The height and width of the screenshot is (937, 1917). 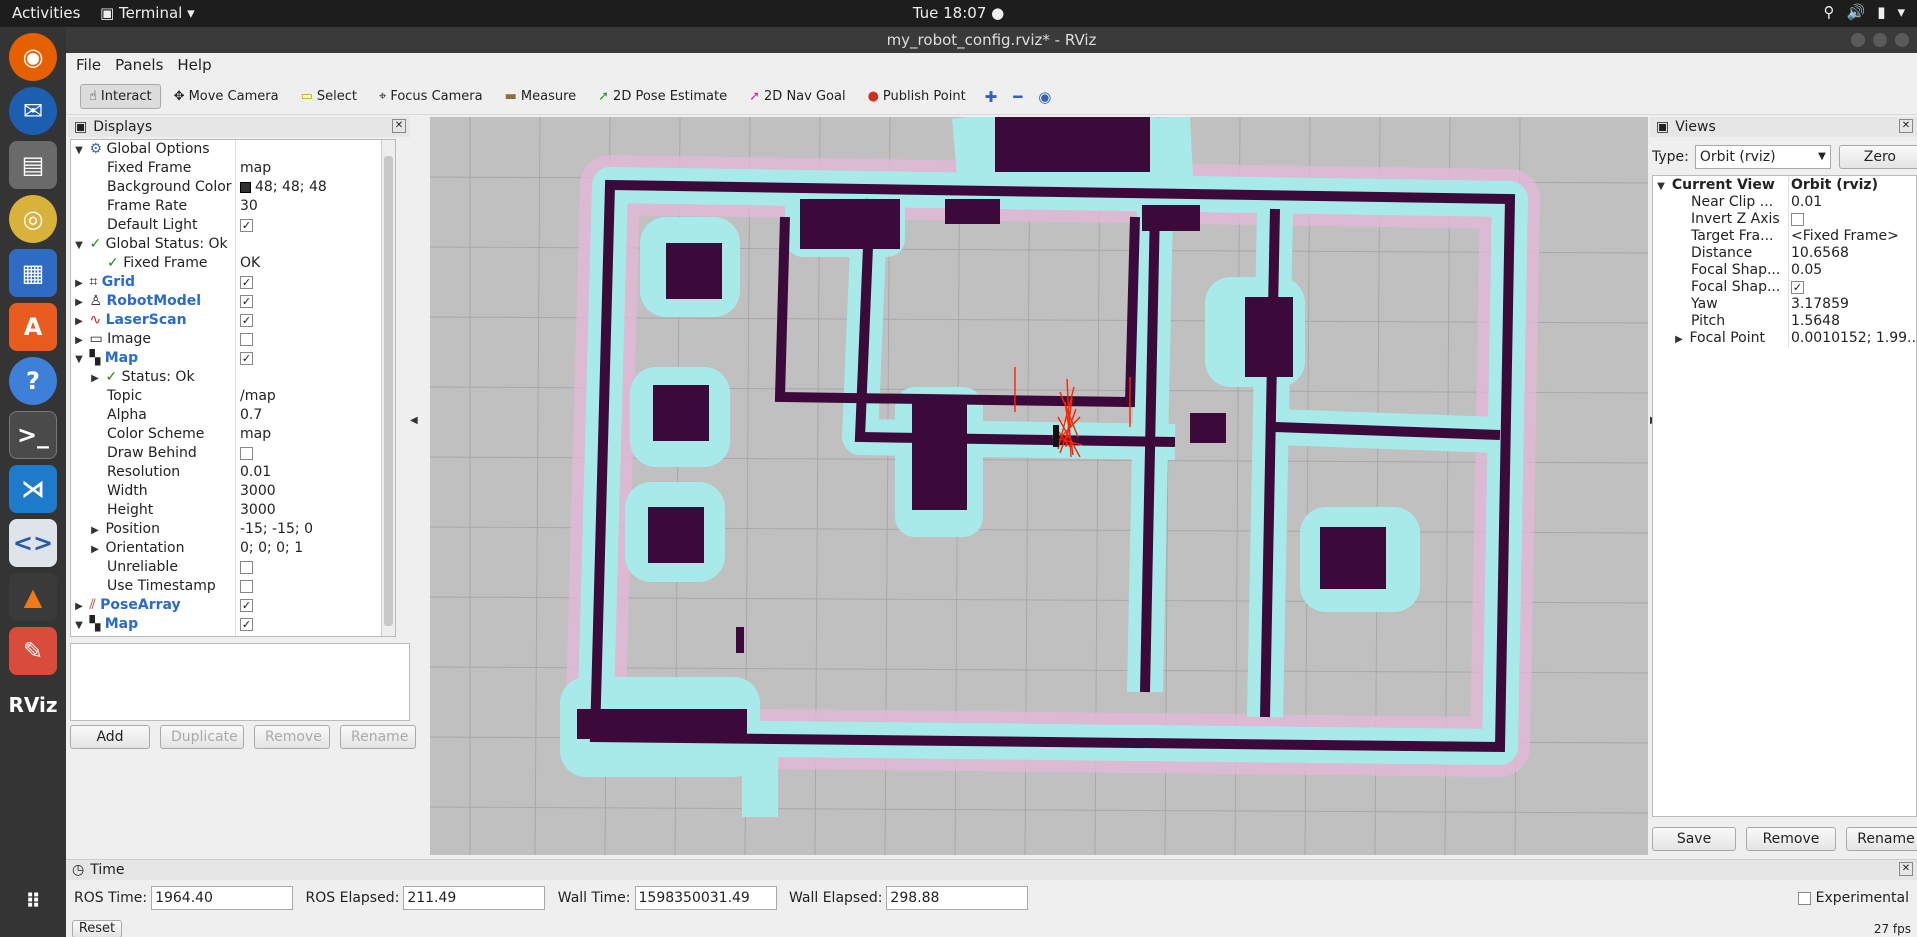 What do you see at coordinates (33, 219) in the screenshot?
I see `rhythmbox-icon: ◎` at bounding box center [33, 219].